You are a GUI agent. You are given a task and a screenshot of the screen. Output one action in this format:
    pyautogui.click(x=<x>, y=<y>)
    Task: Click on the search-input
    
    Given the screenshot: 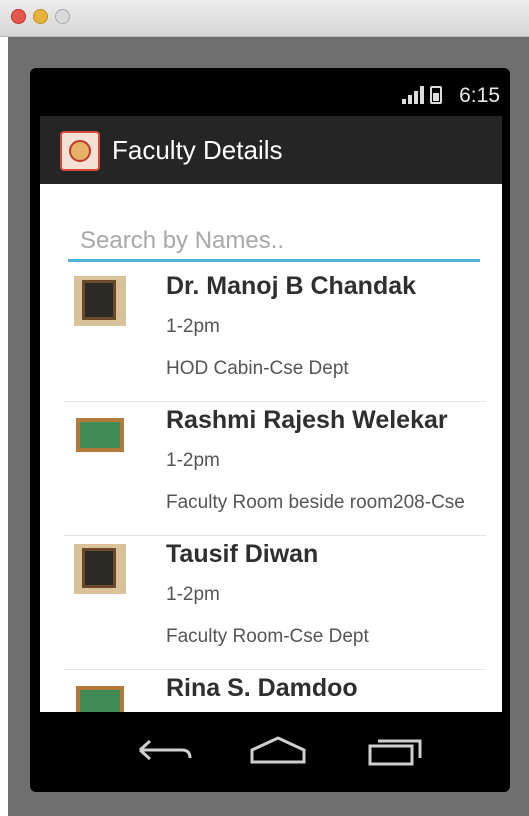 What is the action you would take?
    pyautogui.click(x=274, y=242)
    